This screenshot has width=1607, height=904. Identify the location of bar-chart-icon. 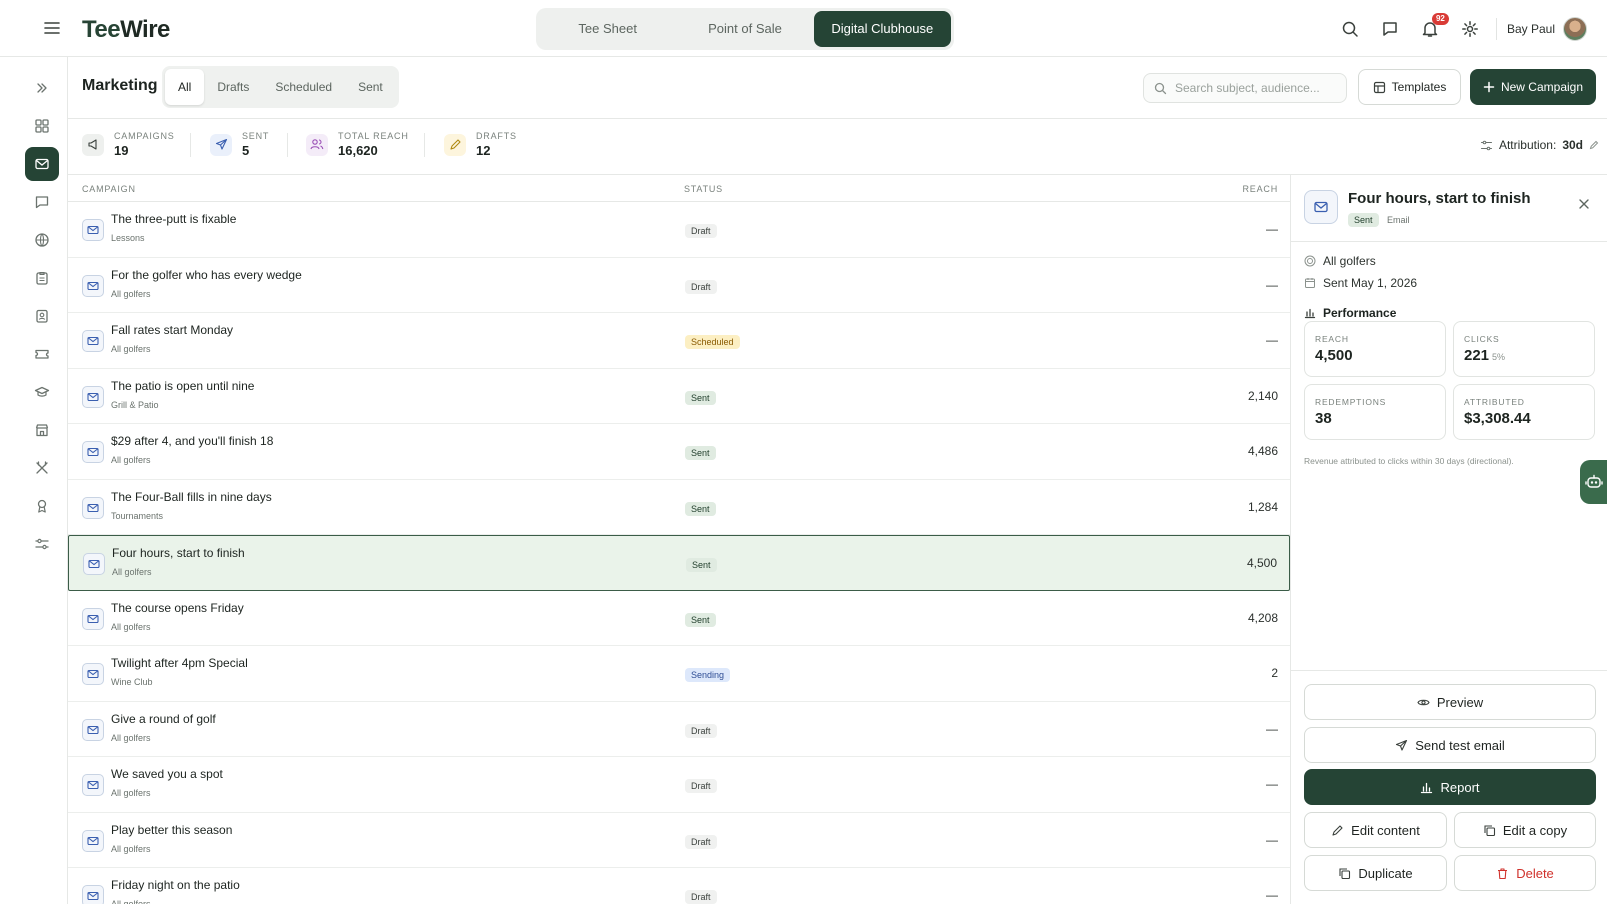
(1310, 313).